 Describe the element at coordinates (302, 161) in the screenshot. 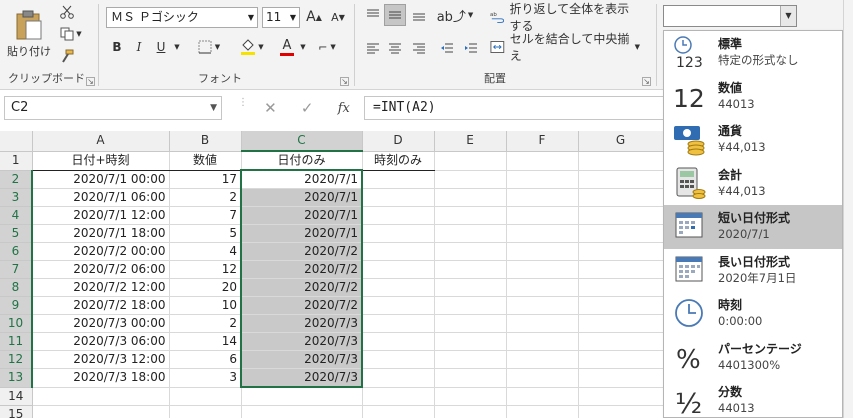

I see `cell-c1: 日付のみ` at that location.